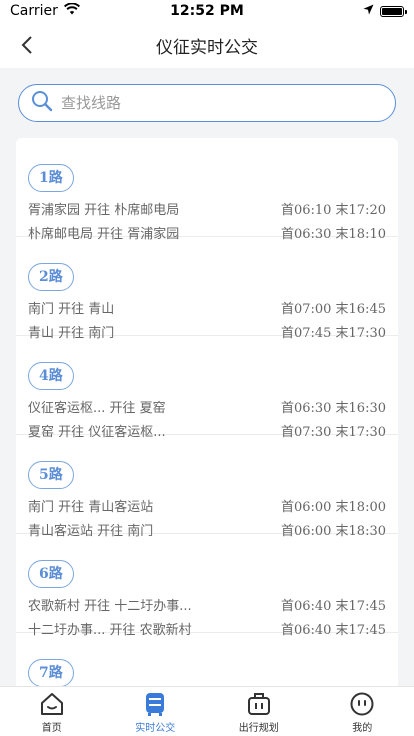 This screenshot has width=414, height=736. What do you see at coordinates (221, 103) in the screenshot?
I see `search-input` at bounding box center [221, 103].